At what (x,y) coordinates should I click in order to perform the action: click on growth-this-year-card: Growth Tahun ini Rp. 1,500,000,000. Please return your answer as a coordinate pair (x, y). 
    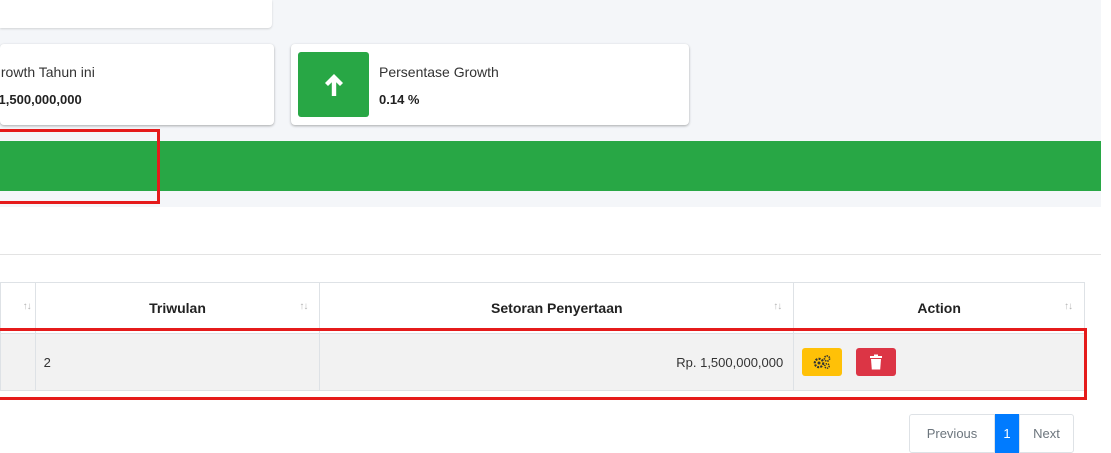
    Looking at the image, I should click on (137, 84).